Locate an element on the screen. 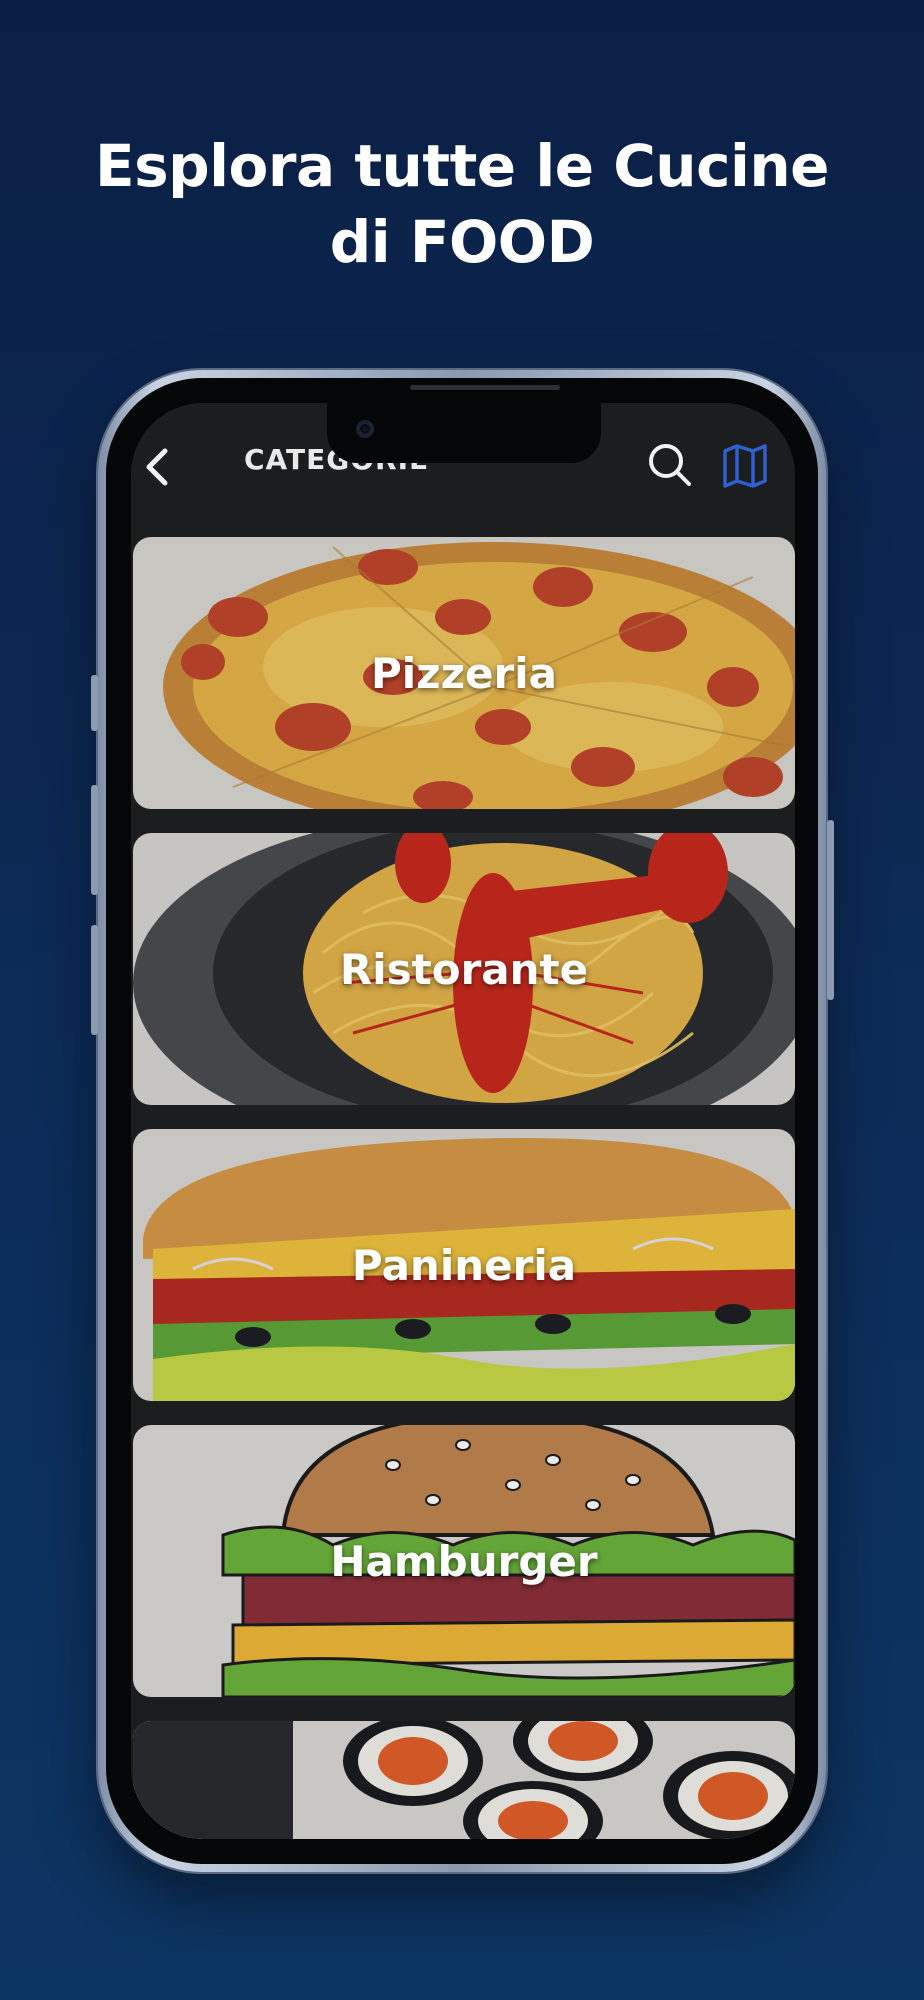 This screenshot has width=924, height=2000. volume-up-button is located at coordinates (94, 840).